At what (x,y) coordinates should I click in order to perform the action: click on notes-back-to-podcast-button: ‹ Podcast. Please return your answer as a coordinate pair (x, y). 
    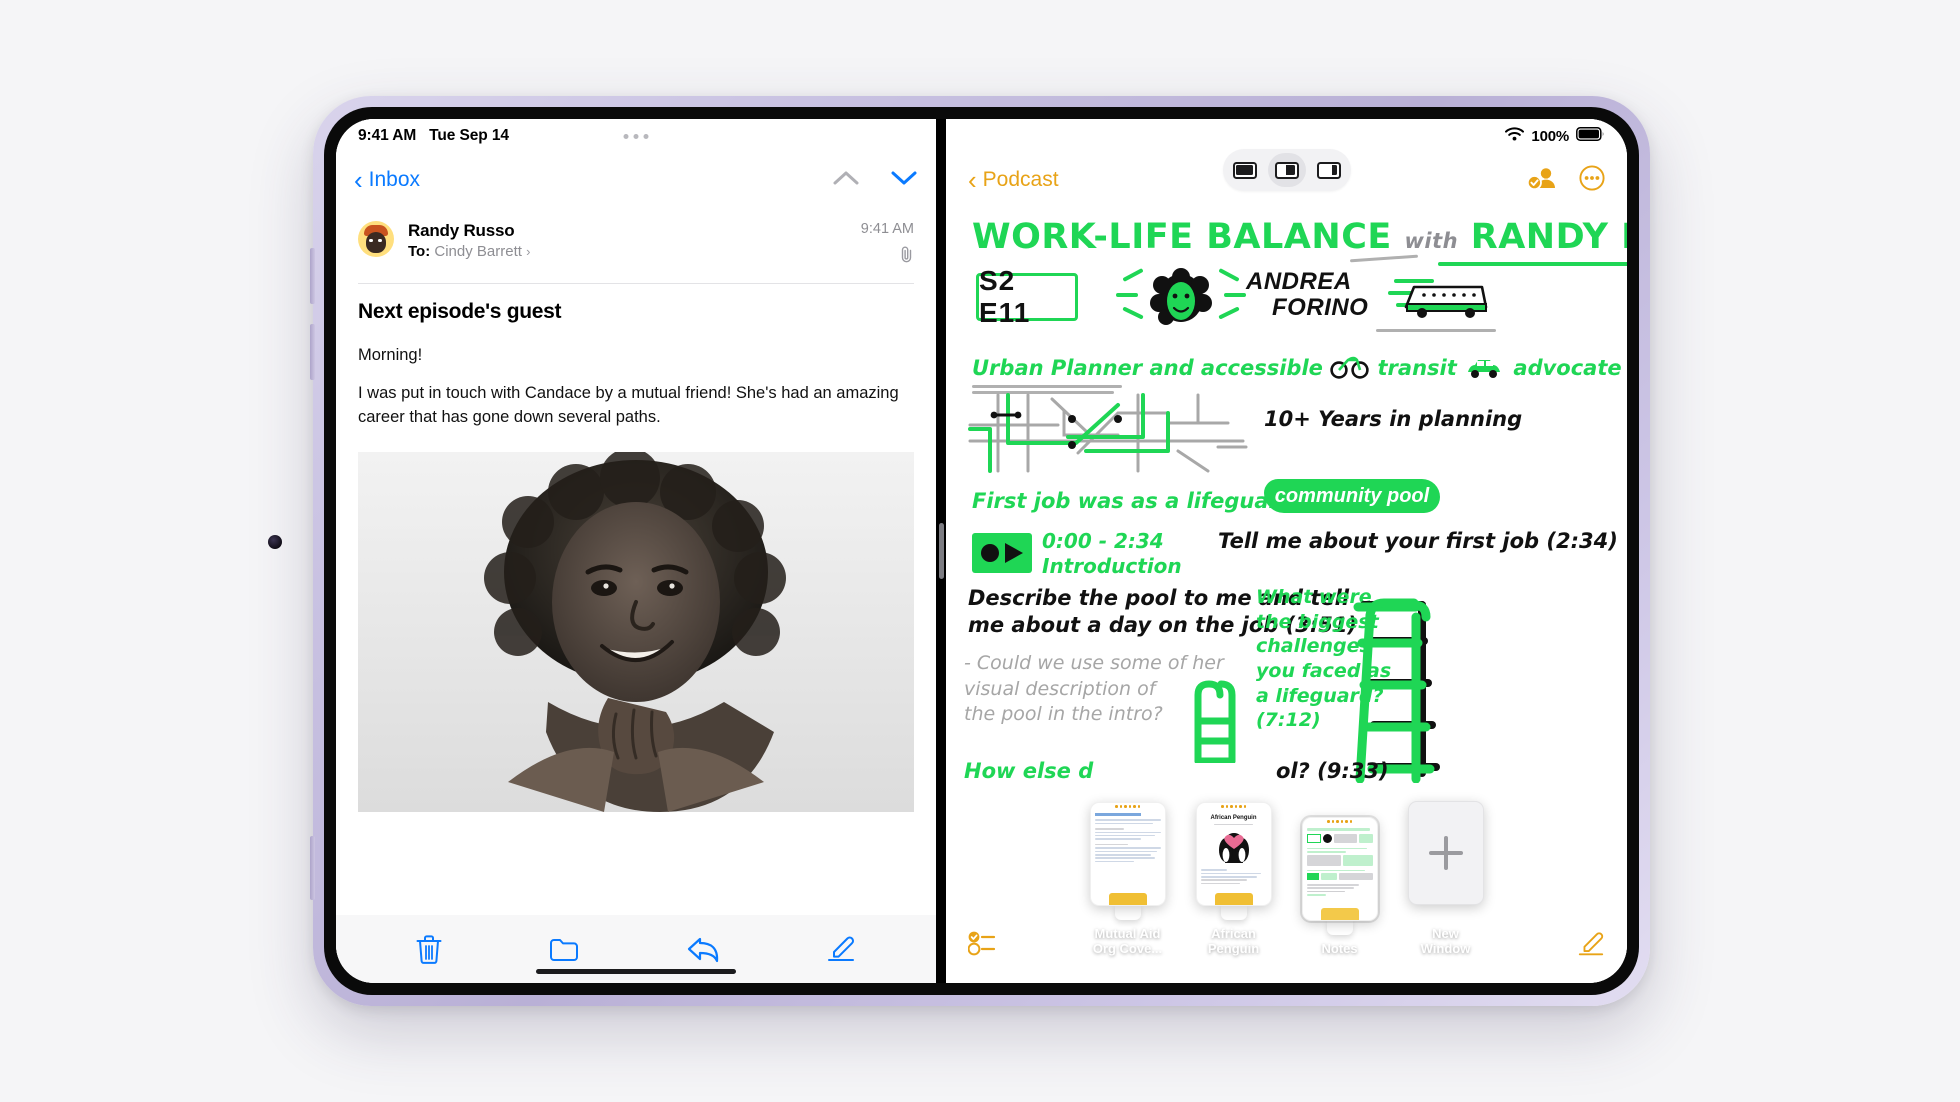
    Looking at the image, I should click on (1013, 180).